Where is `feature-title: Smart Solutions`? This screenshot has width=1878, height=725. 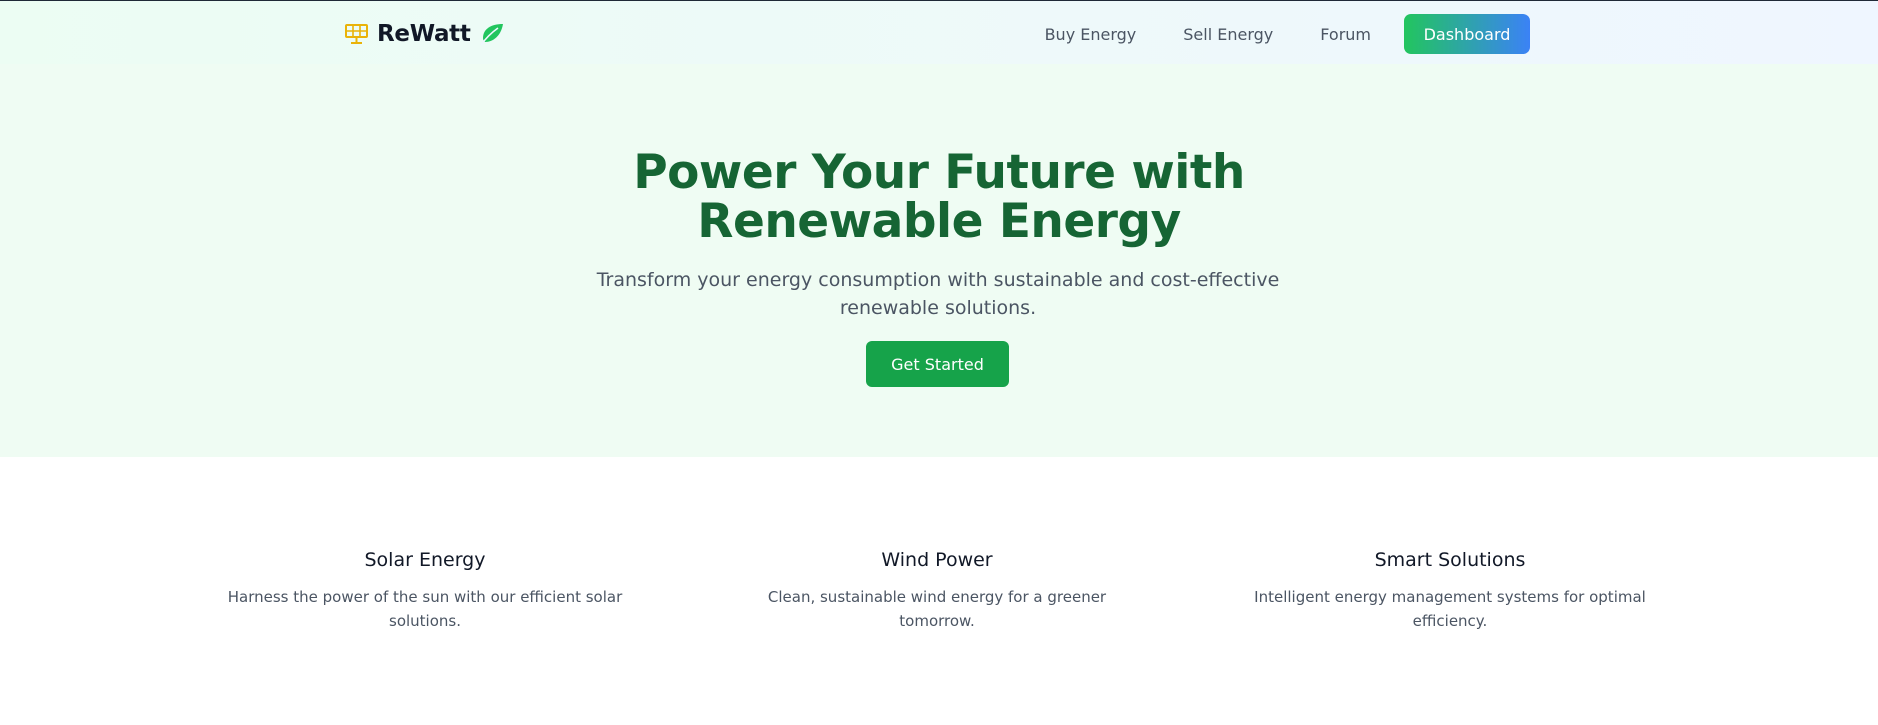 feature-title: Smart Solutions is located at coordinates (1450, 560).